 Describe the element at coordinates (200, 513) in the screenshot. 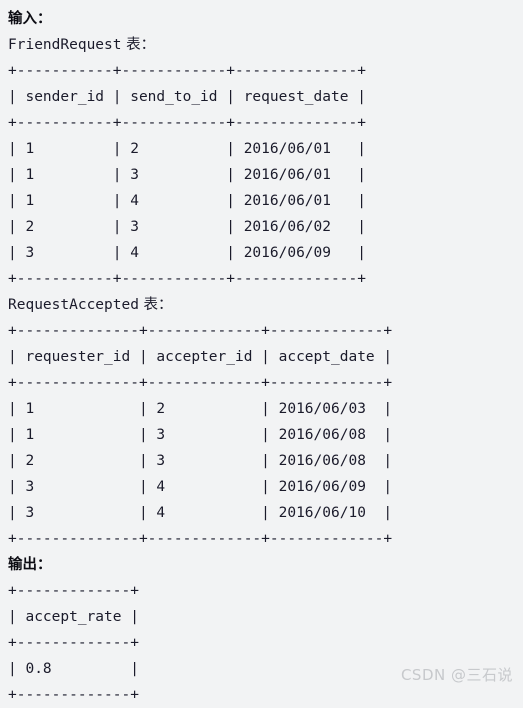

I see `table-row: | 3 | 4 | 2016/06/10 |` at that location.